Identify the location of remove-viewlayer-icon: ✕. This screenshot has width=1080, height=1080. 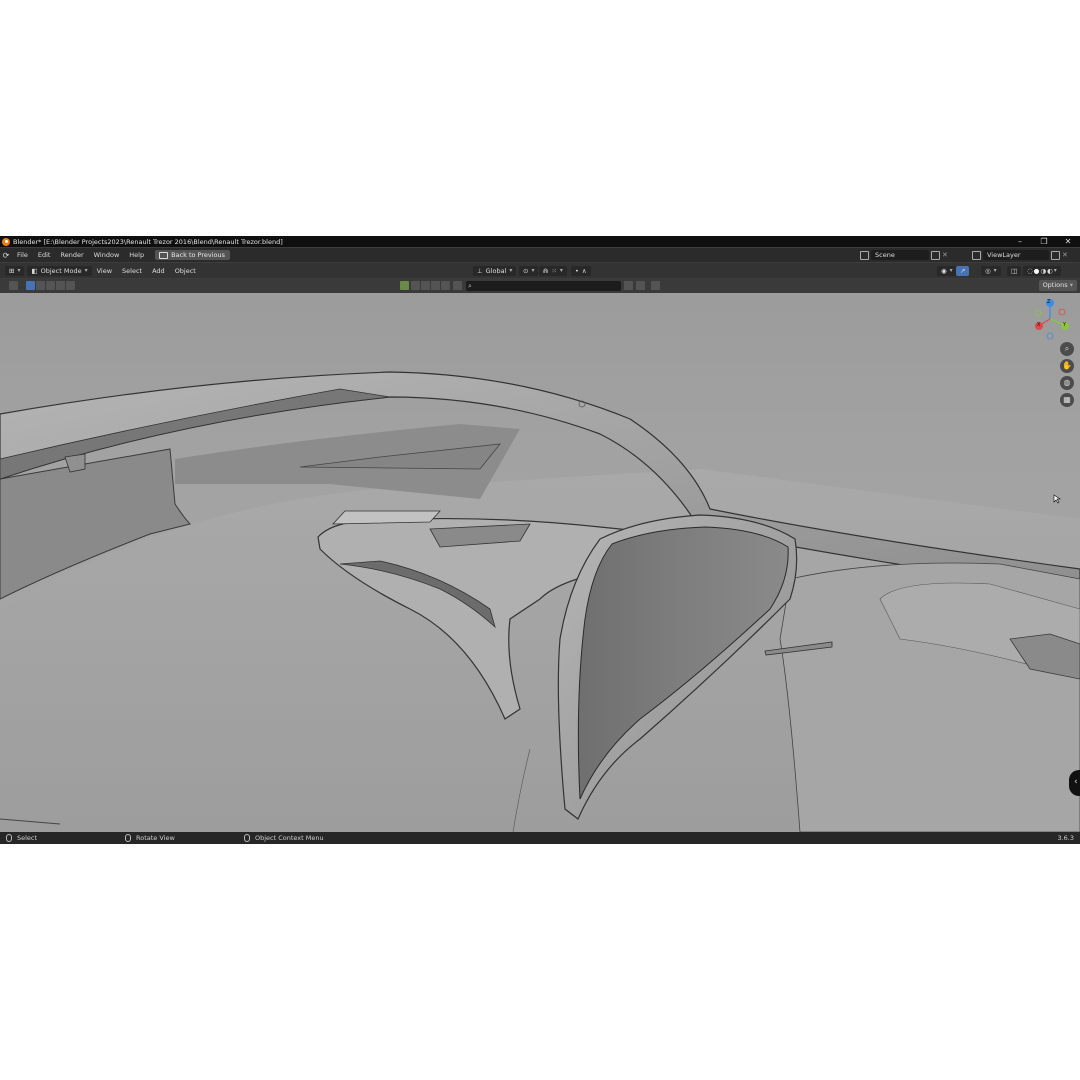
(1065, 255).